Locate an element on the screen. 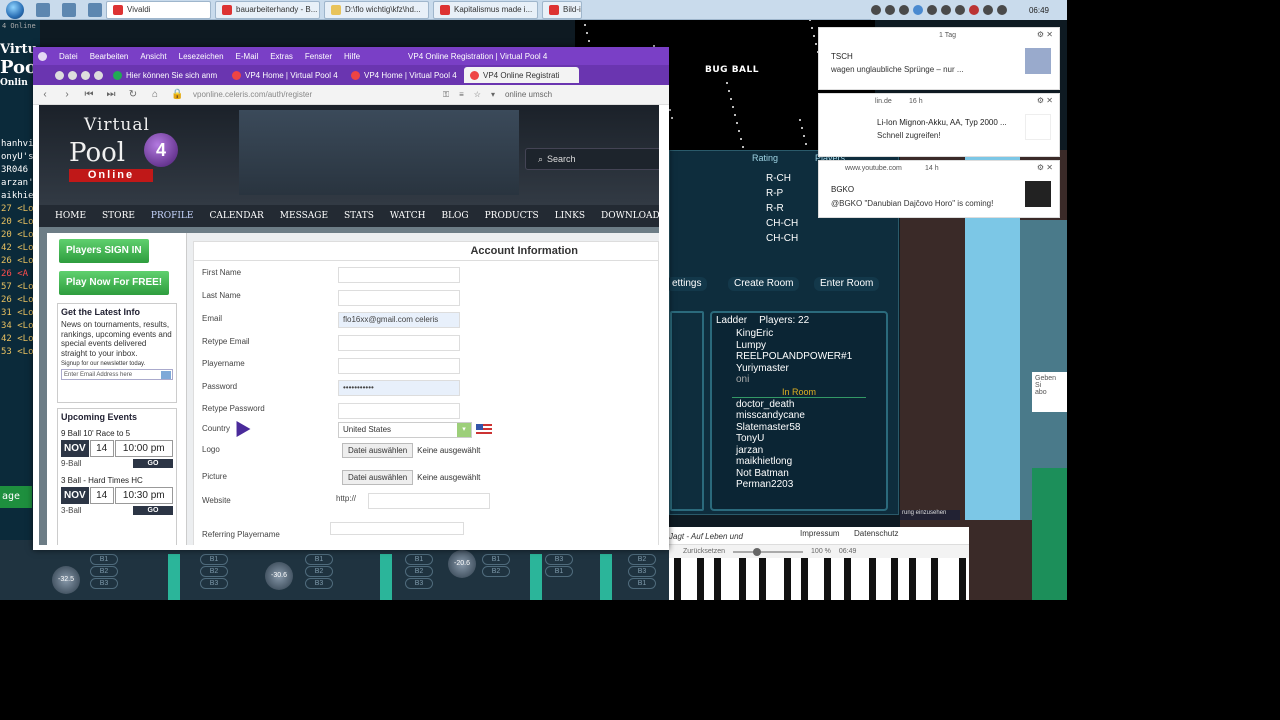  chat-panel is located at coordinates (687, 411).